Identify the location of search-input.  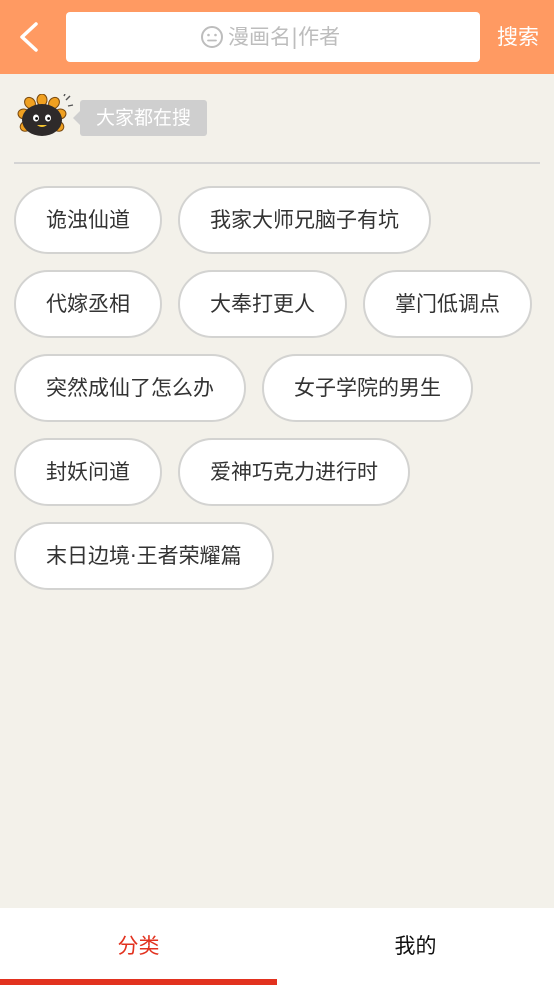
(287, 37).